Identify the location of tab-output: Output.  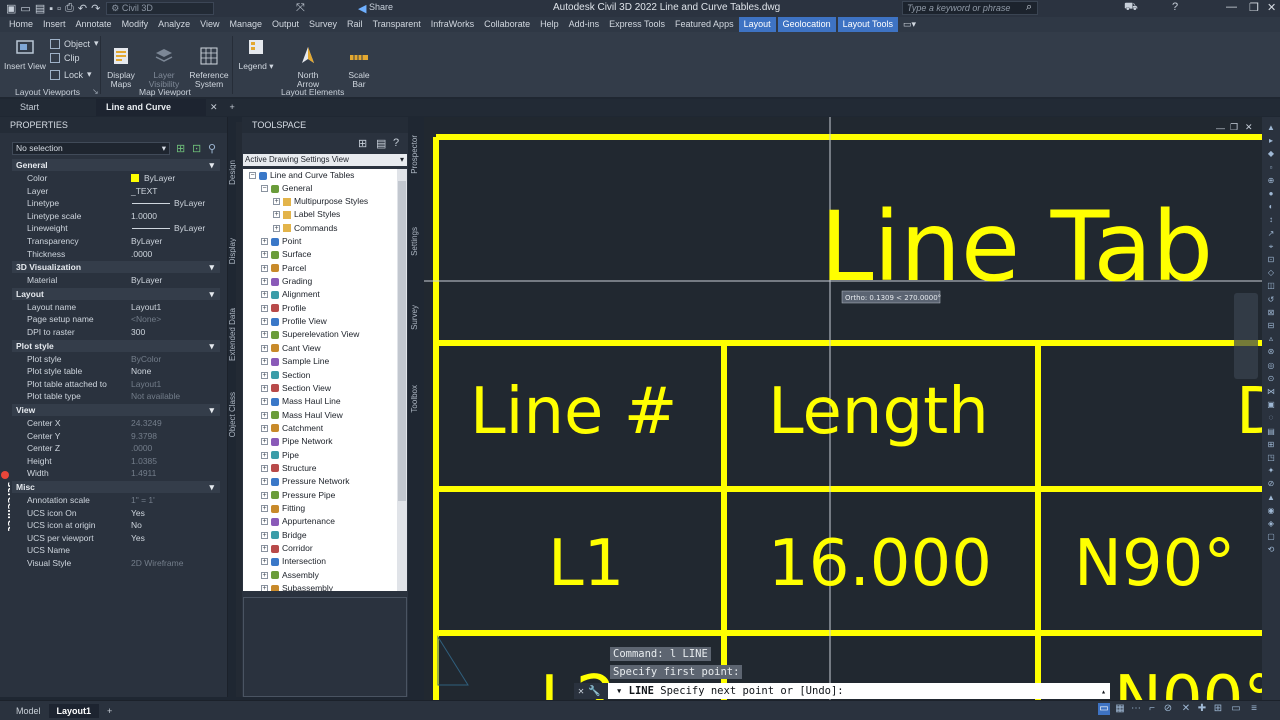
(285, 24).